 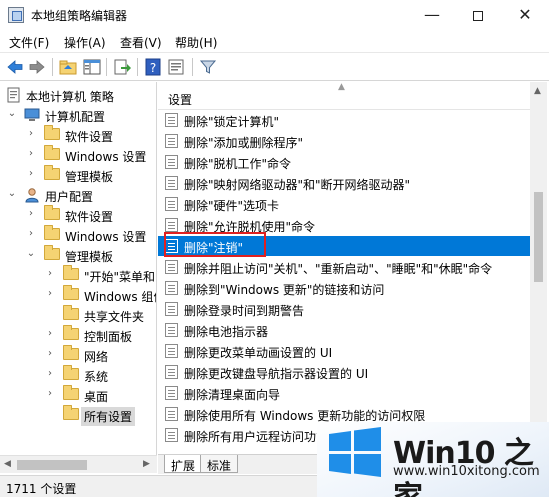 I want to click on tree-item-user-windows-settings: › Windows 设置, so click(x=78, y=235).